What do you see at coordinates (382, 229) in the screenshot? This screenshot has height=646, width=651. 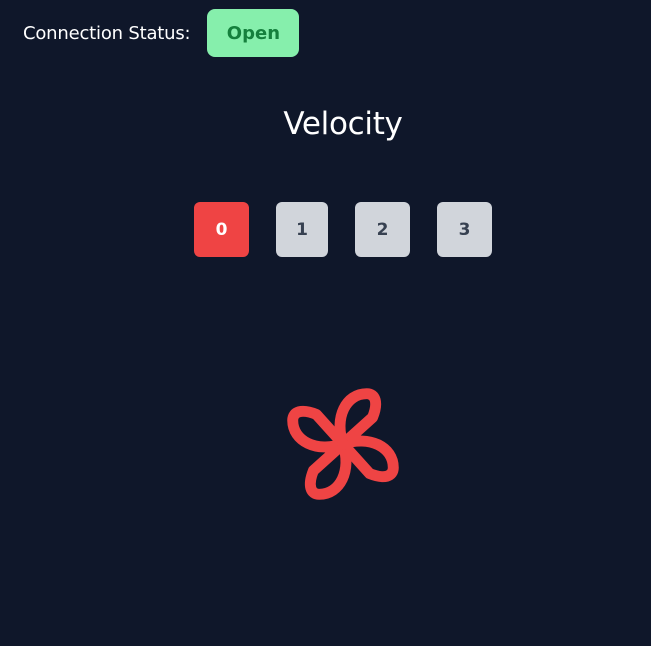 I see `speed-button-2: 2` at bounding box center [382, 229].